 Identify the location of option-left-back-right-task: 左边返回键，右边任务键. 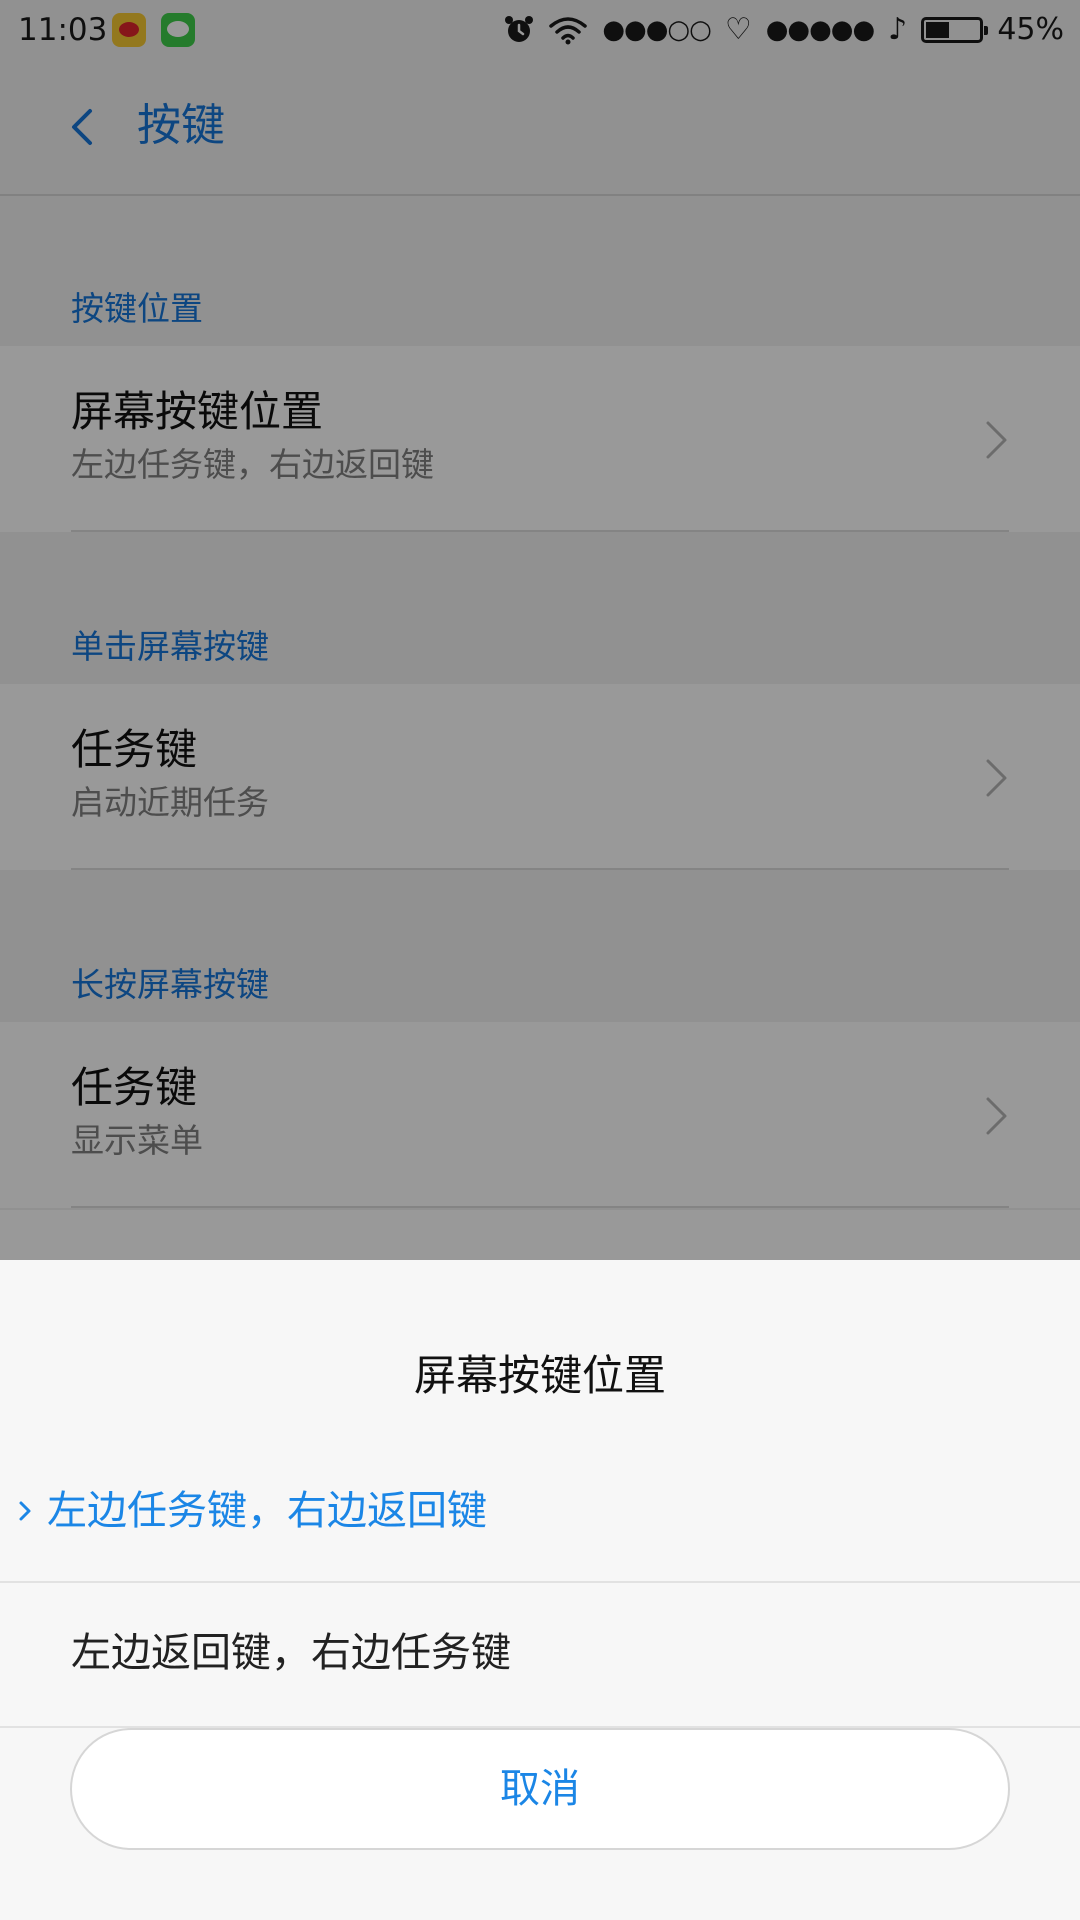
(540, 1652).